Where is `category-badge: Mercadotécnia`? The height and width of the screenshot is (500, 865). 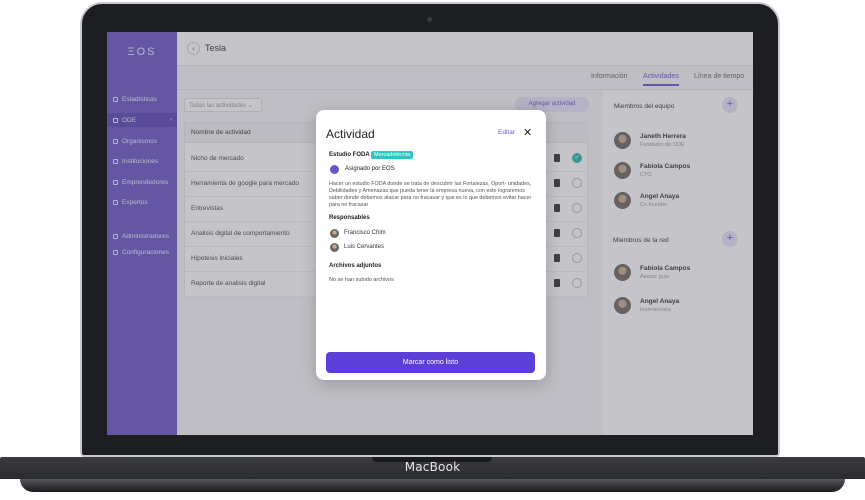 category-badge: Mercadotécnia is located at coordinates (392, 155).